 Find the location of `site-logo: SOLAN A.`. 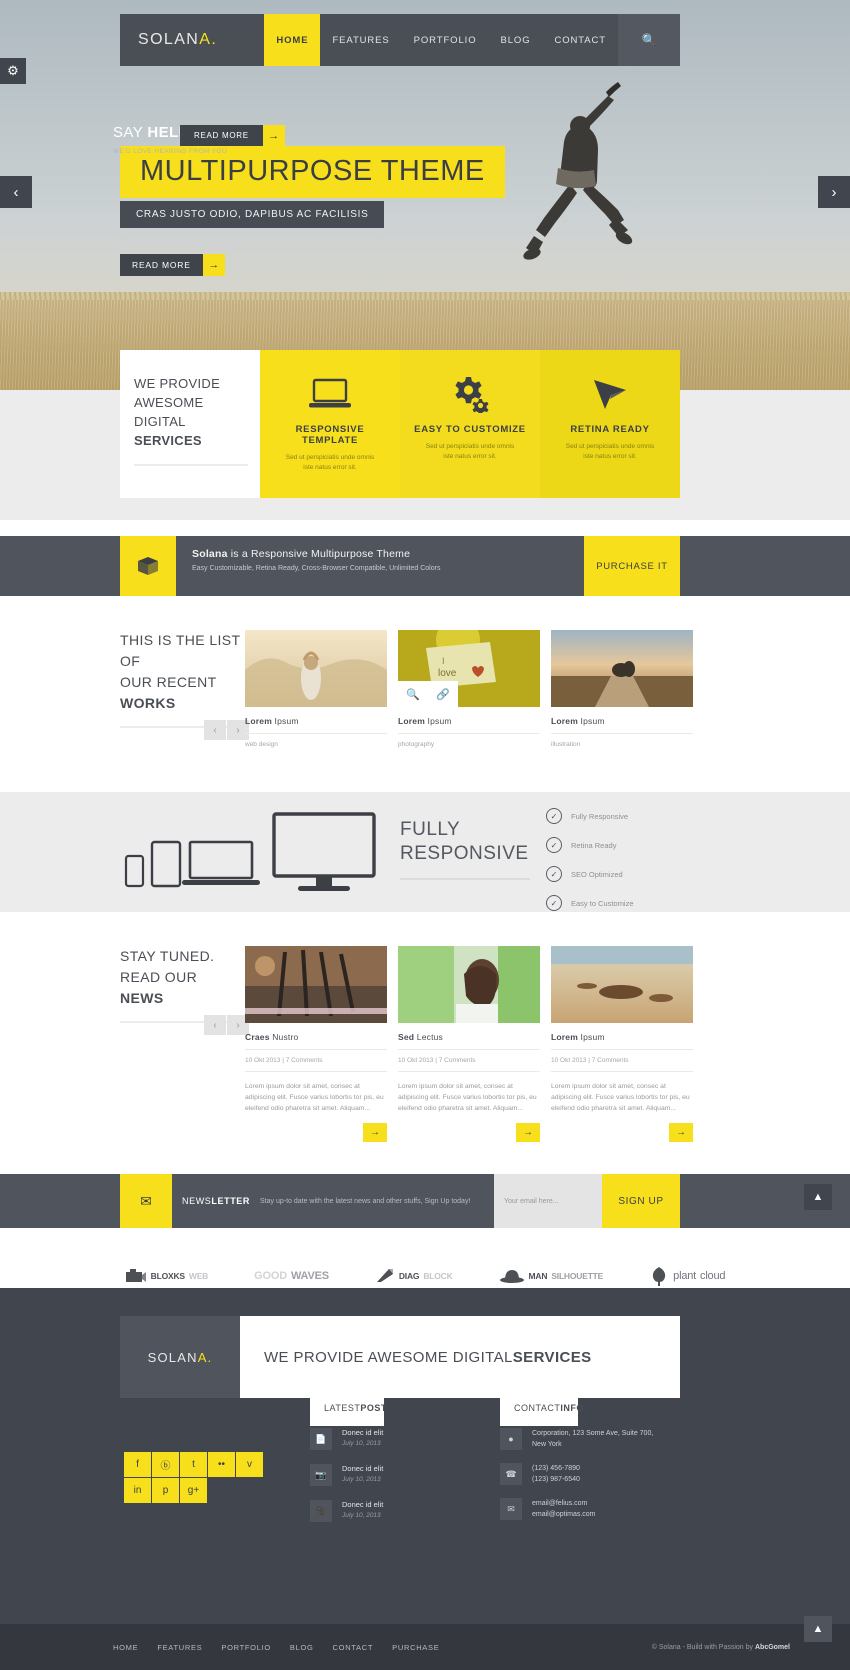

site-logo: SOLAN A. is located at coordinates (168, 40).